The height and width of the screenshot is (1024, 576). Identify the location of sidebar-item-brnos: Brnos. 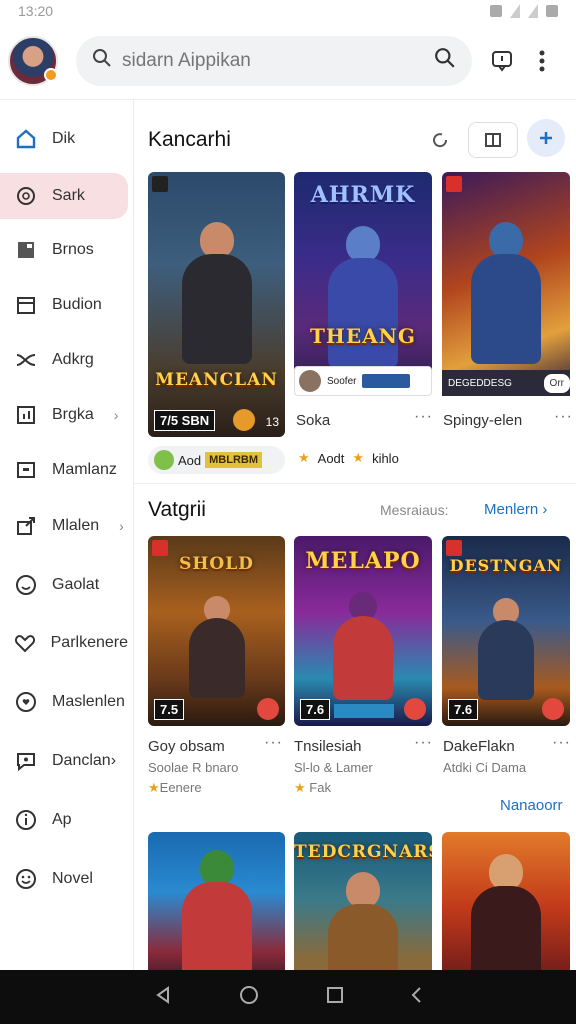
(64, 250).